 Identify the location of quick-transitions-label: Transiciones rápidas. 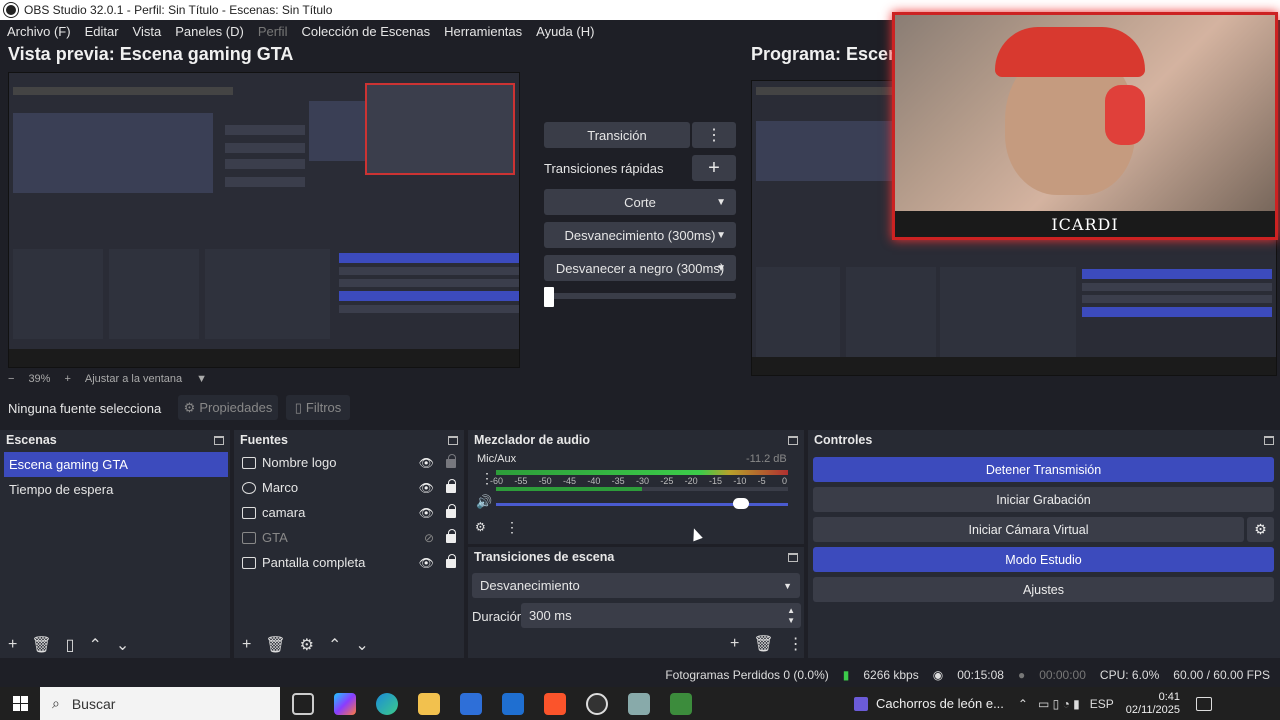
(604, 168).